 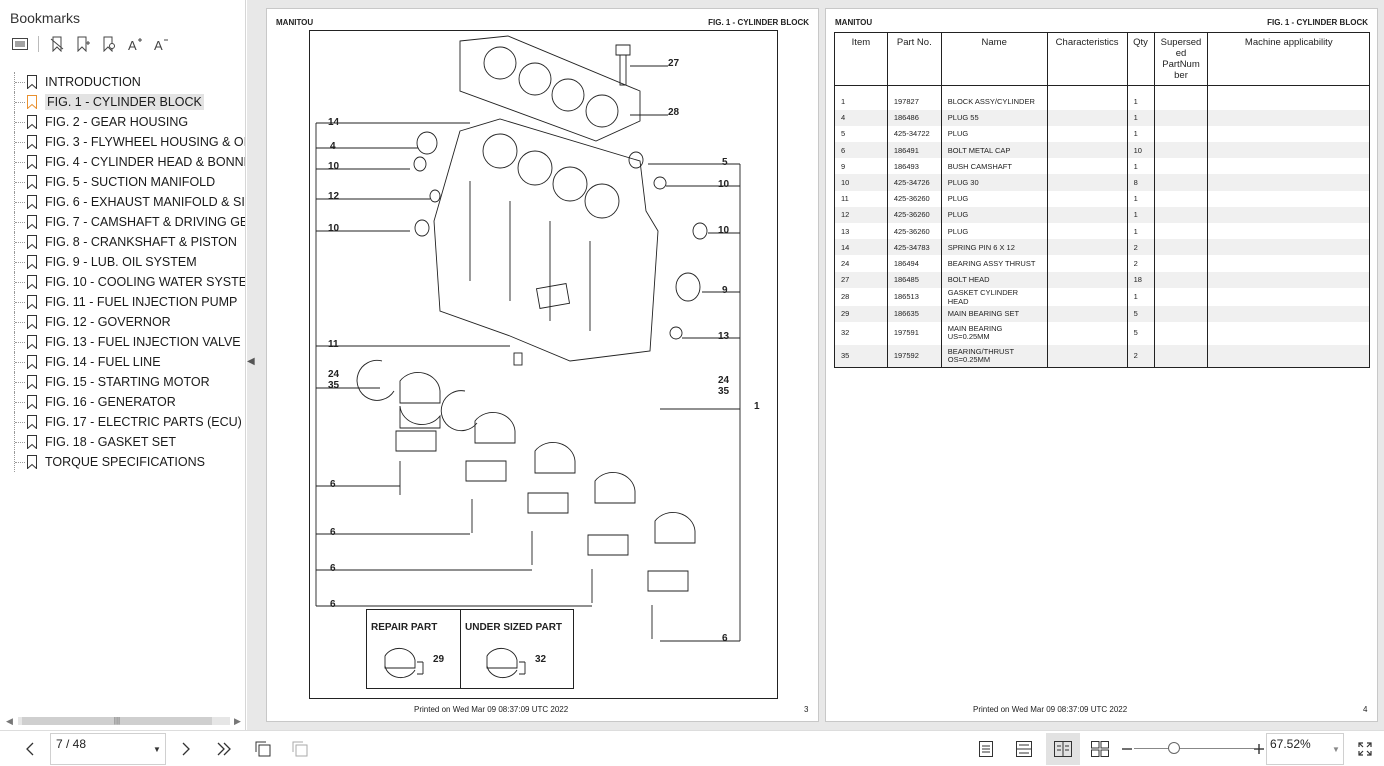 I want to click on bookmark-item: FIG. 16 - GENERATOR, so click(x=122, y=402).